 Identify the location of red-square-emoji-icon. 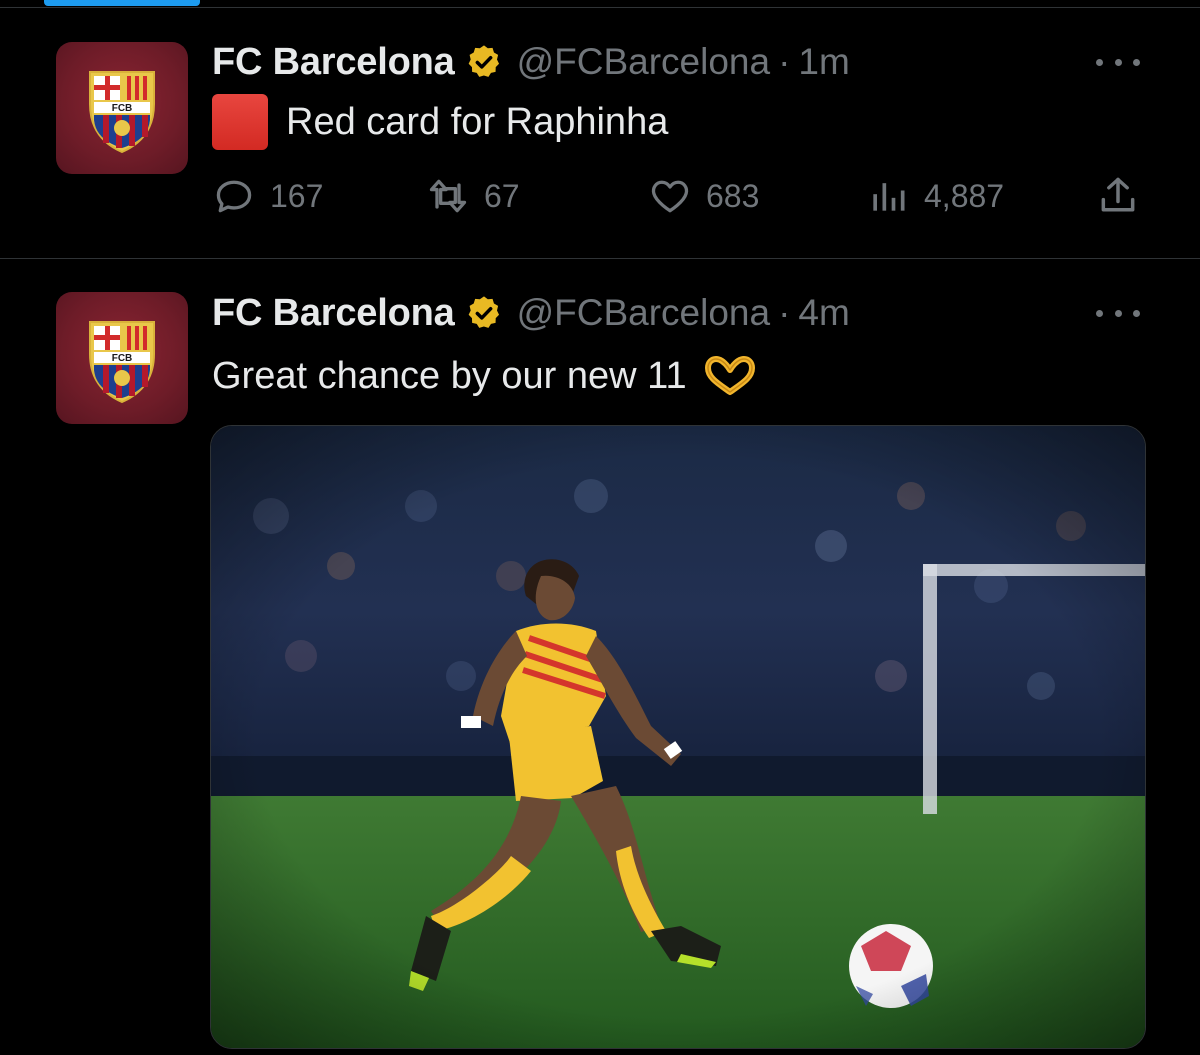
(240, 122).